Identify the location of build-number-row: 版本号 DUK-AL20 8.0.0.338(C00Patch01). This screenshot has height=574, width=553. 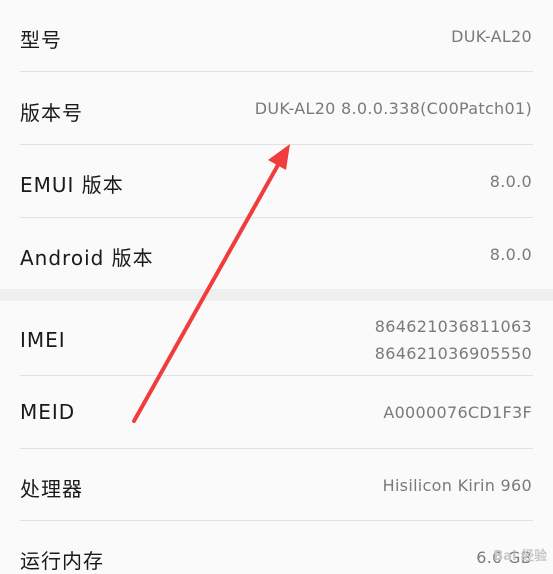
(276, 108).